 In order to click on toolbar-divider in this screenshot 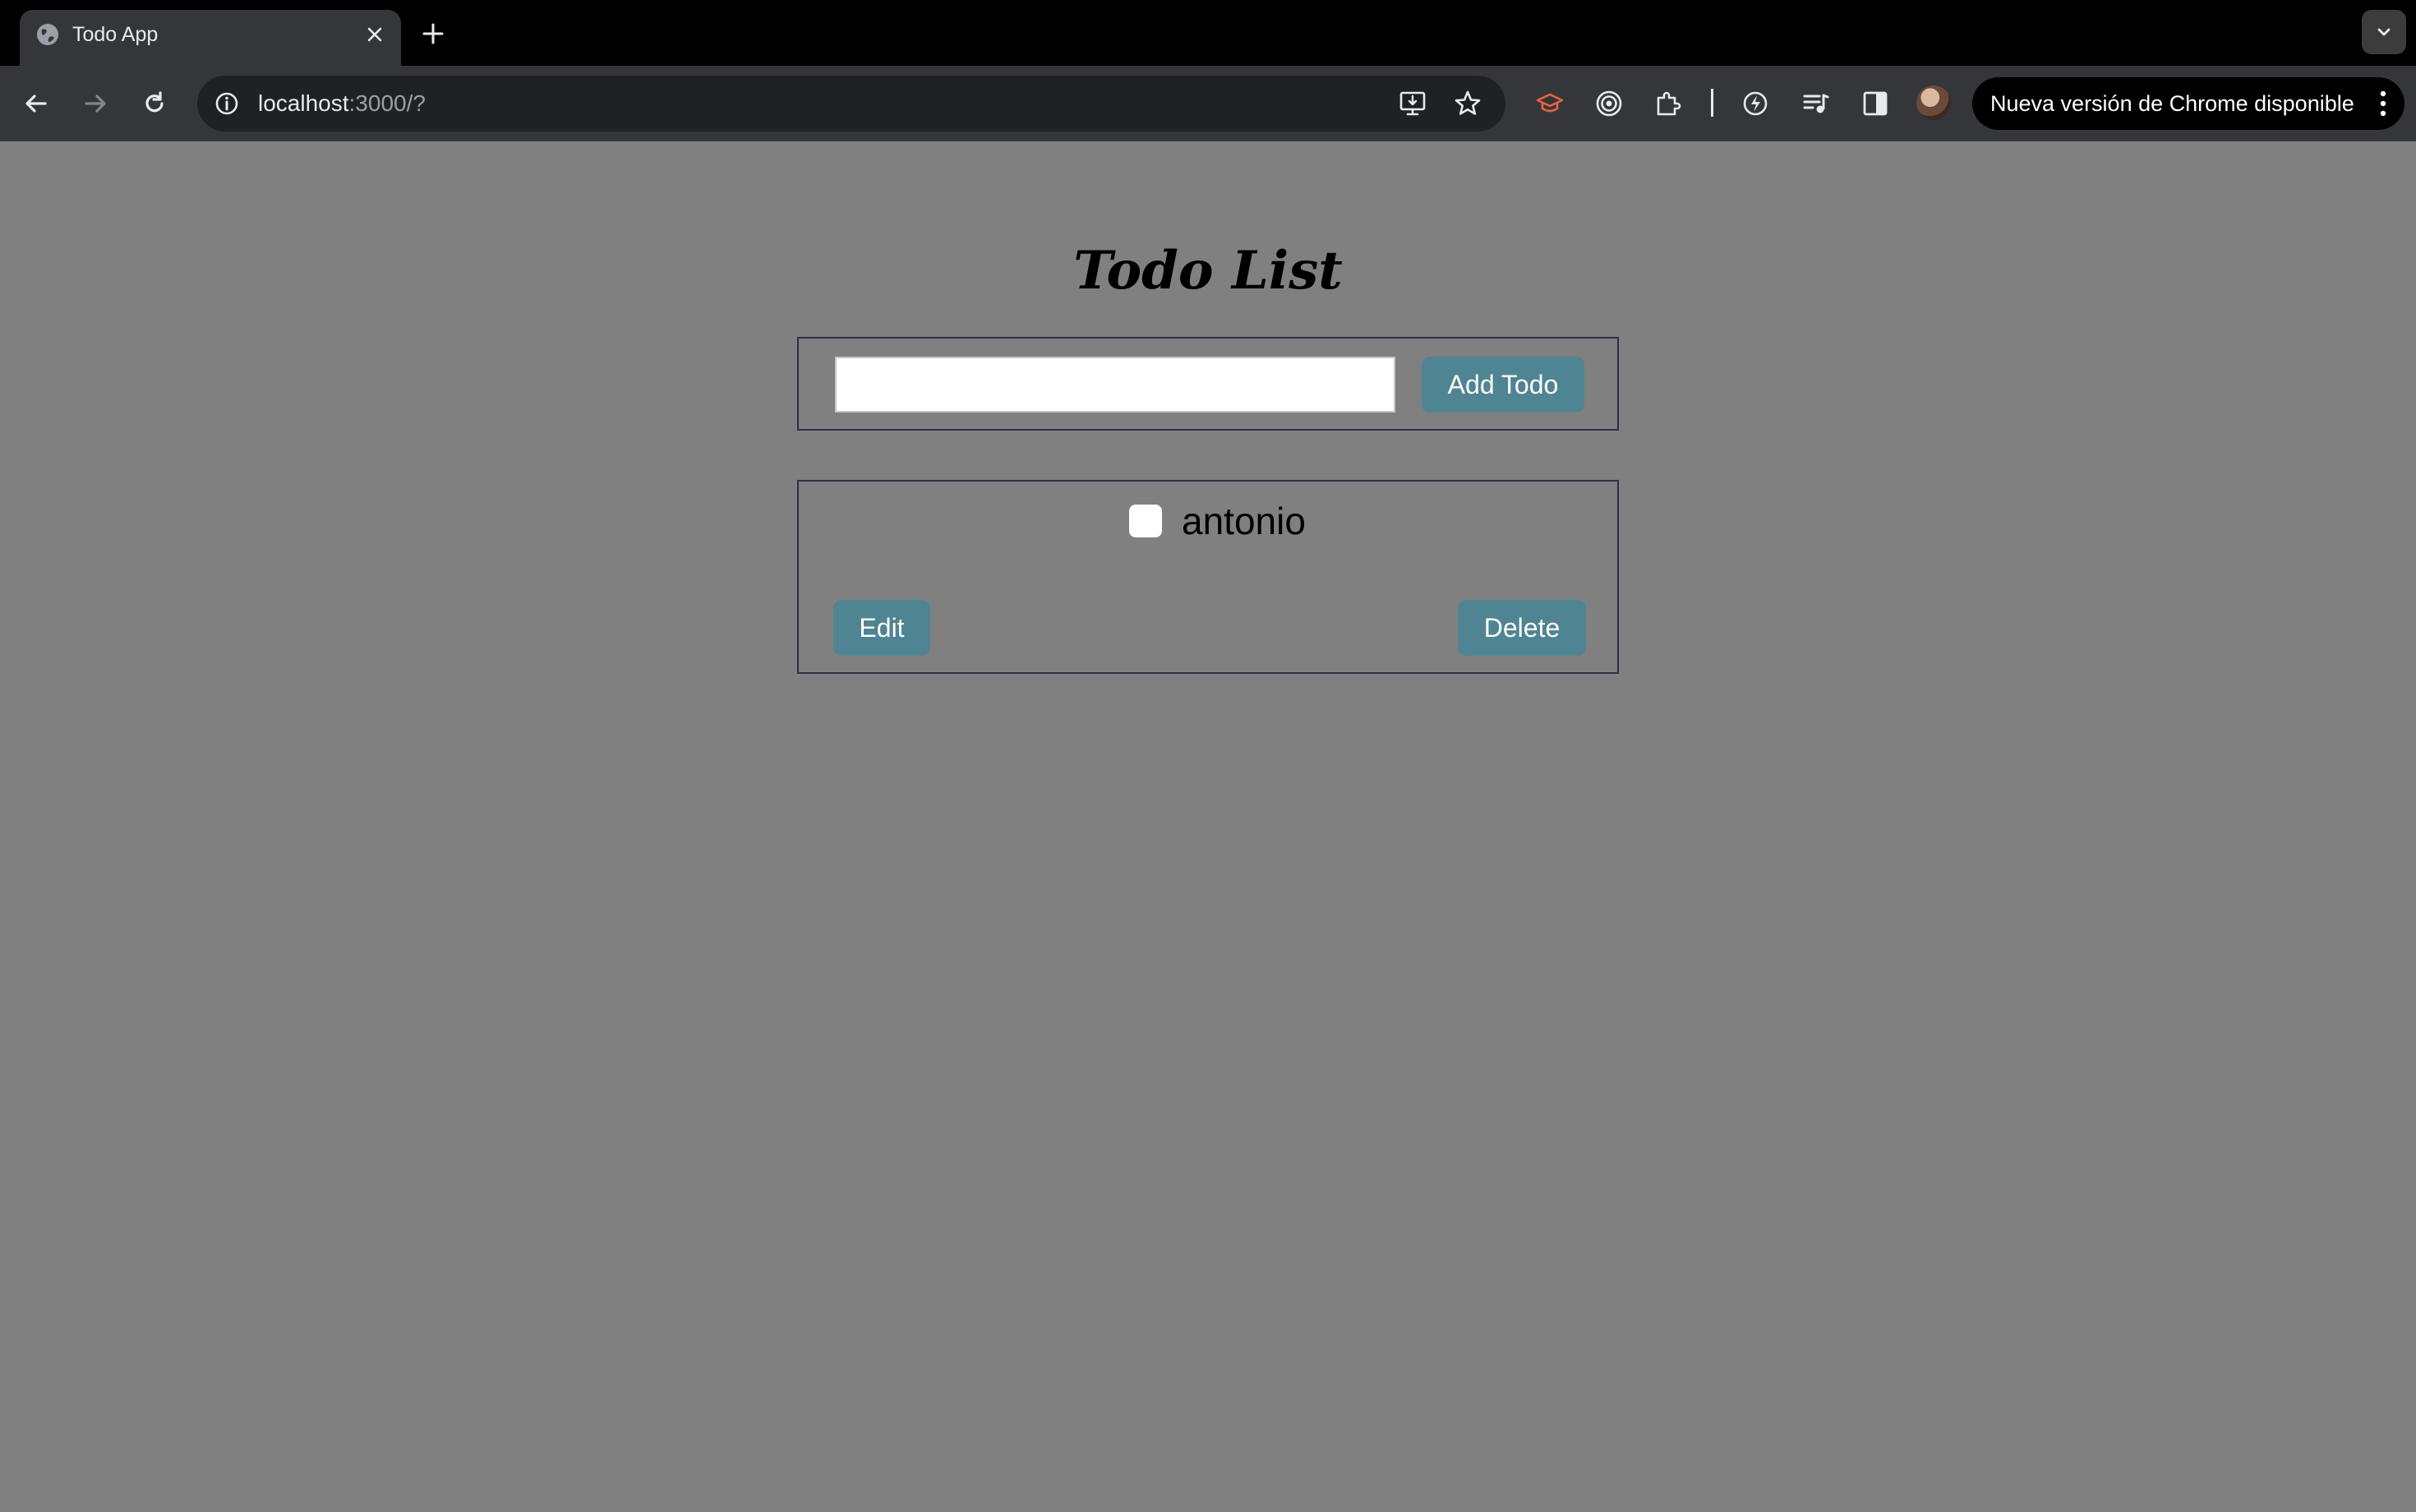, I will do `click(1712, 103)`.